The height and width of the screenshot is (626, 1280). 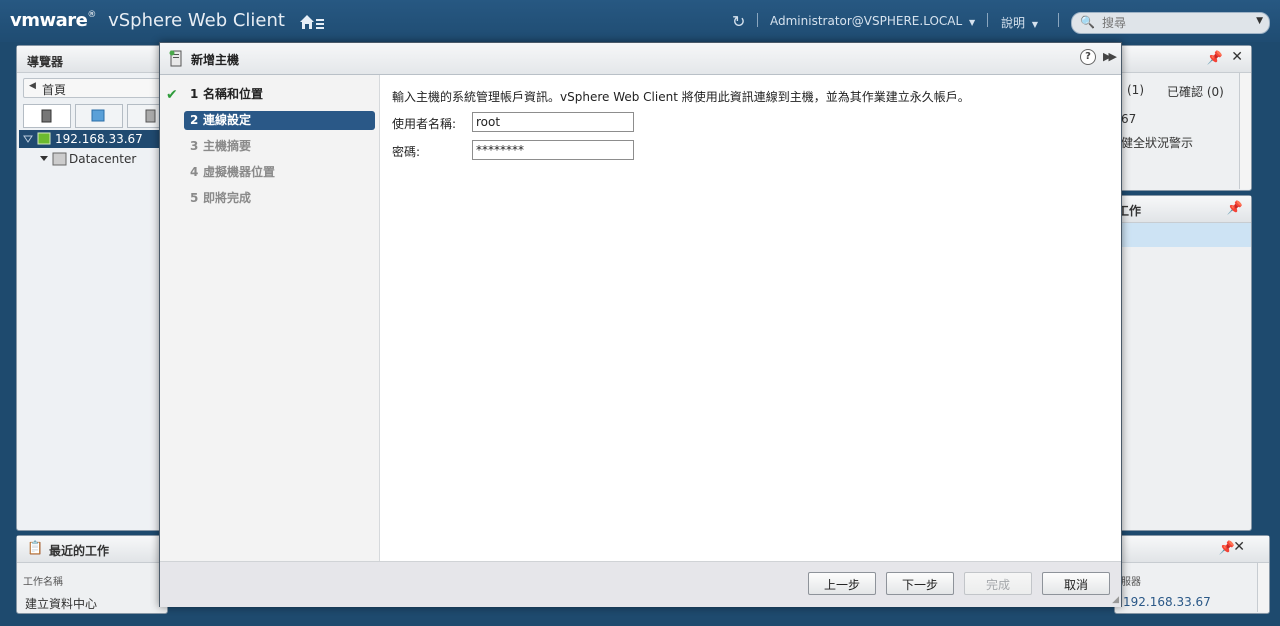 What do you see at coordinates (1183, 235) in the screenshot?
I see `selected-row` at bounding box center [1183, 235].